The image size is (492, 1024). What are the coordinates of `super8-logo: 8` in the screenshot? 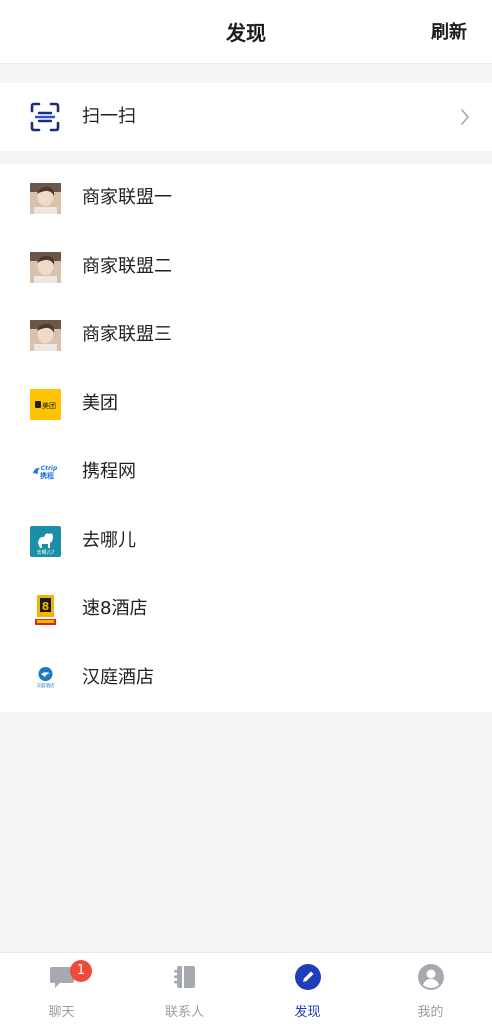 It's located at (45, 609).